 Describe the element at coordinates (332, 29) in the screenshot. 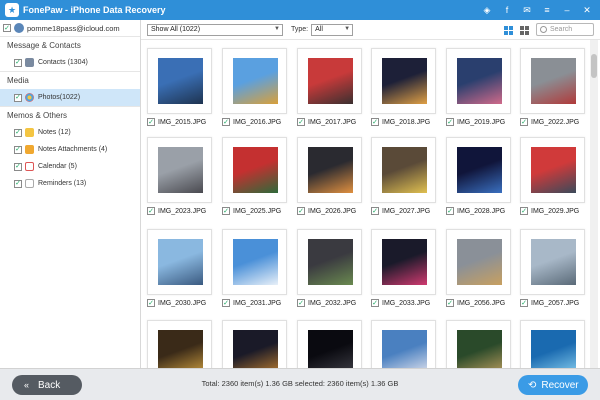

I see `type-dropdown: All ▼` at that location.